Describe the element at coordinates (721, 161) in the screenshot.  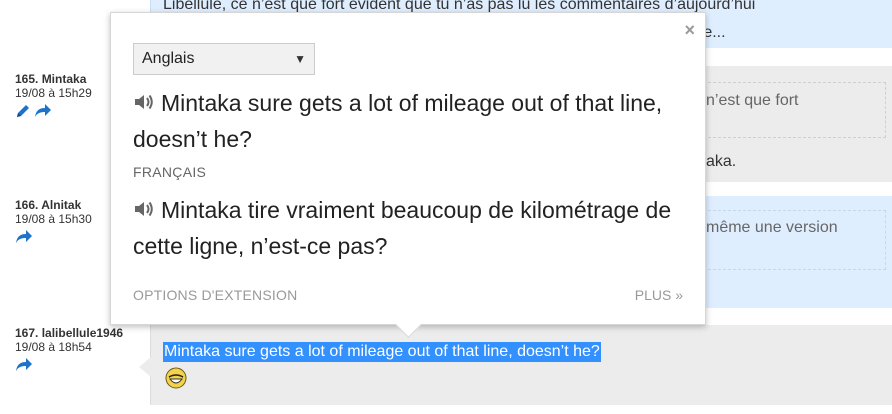
I see `comment-text-fragment: aka.` at that location.